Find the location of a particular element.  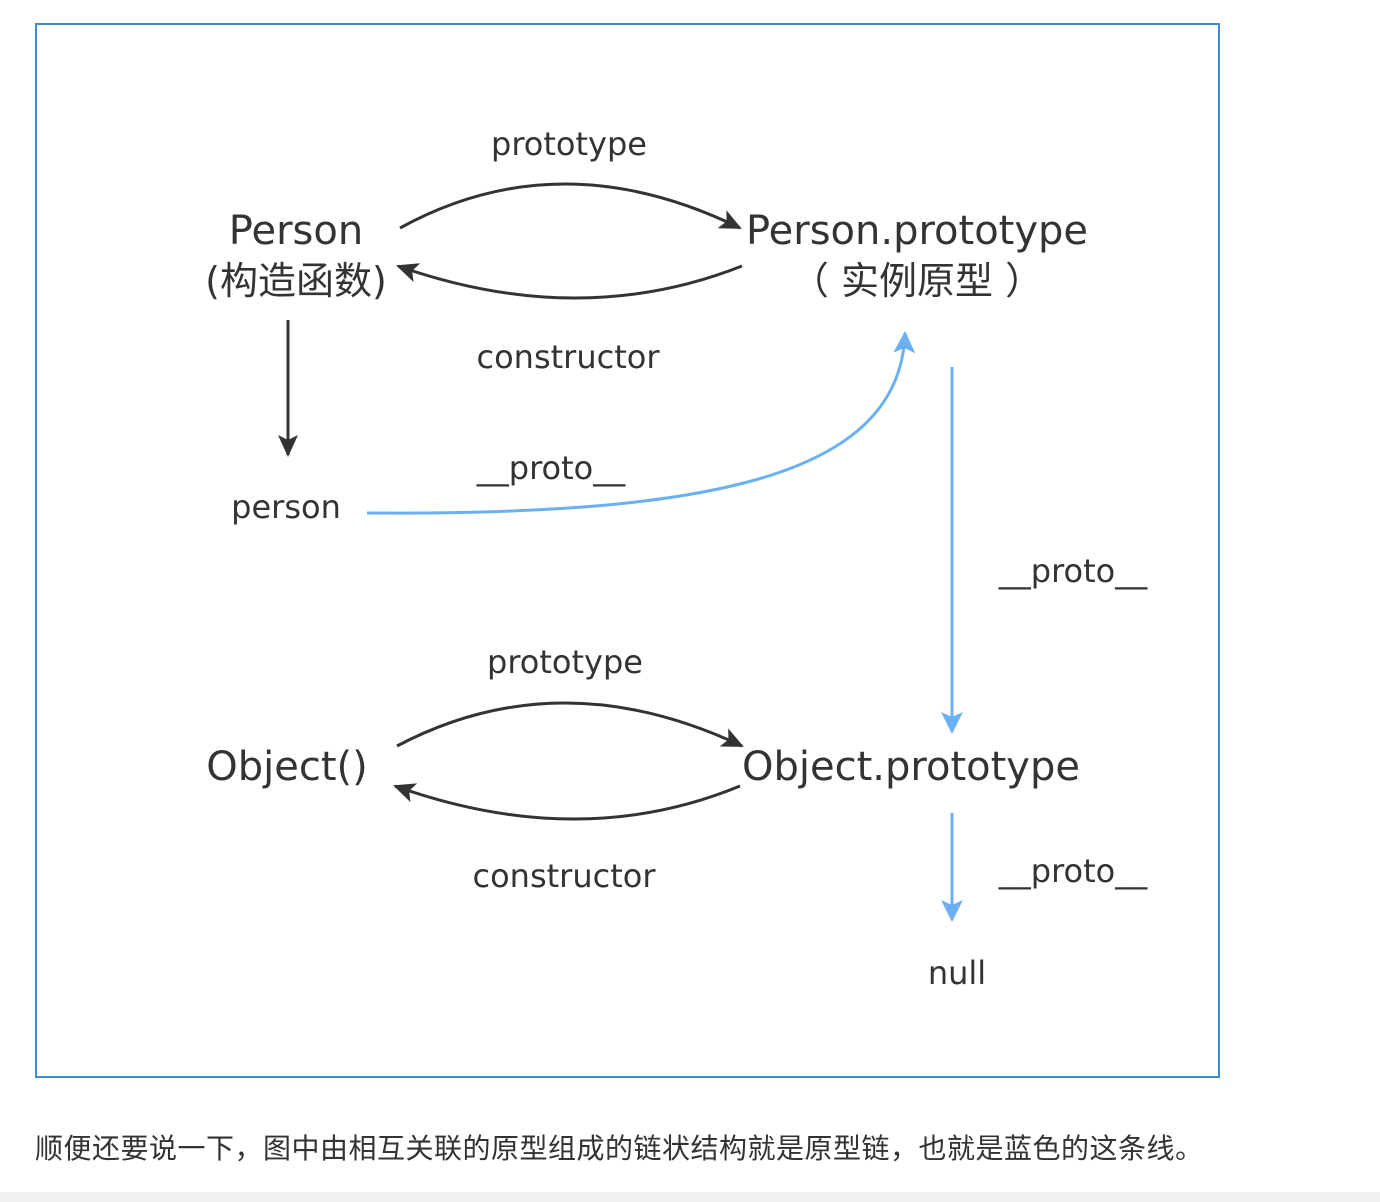

label-proto-object-proto: __proto__ is located at coordinates (1073, 871).